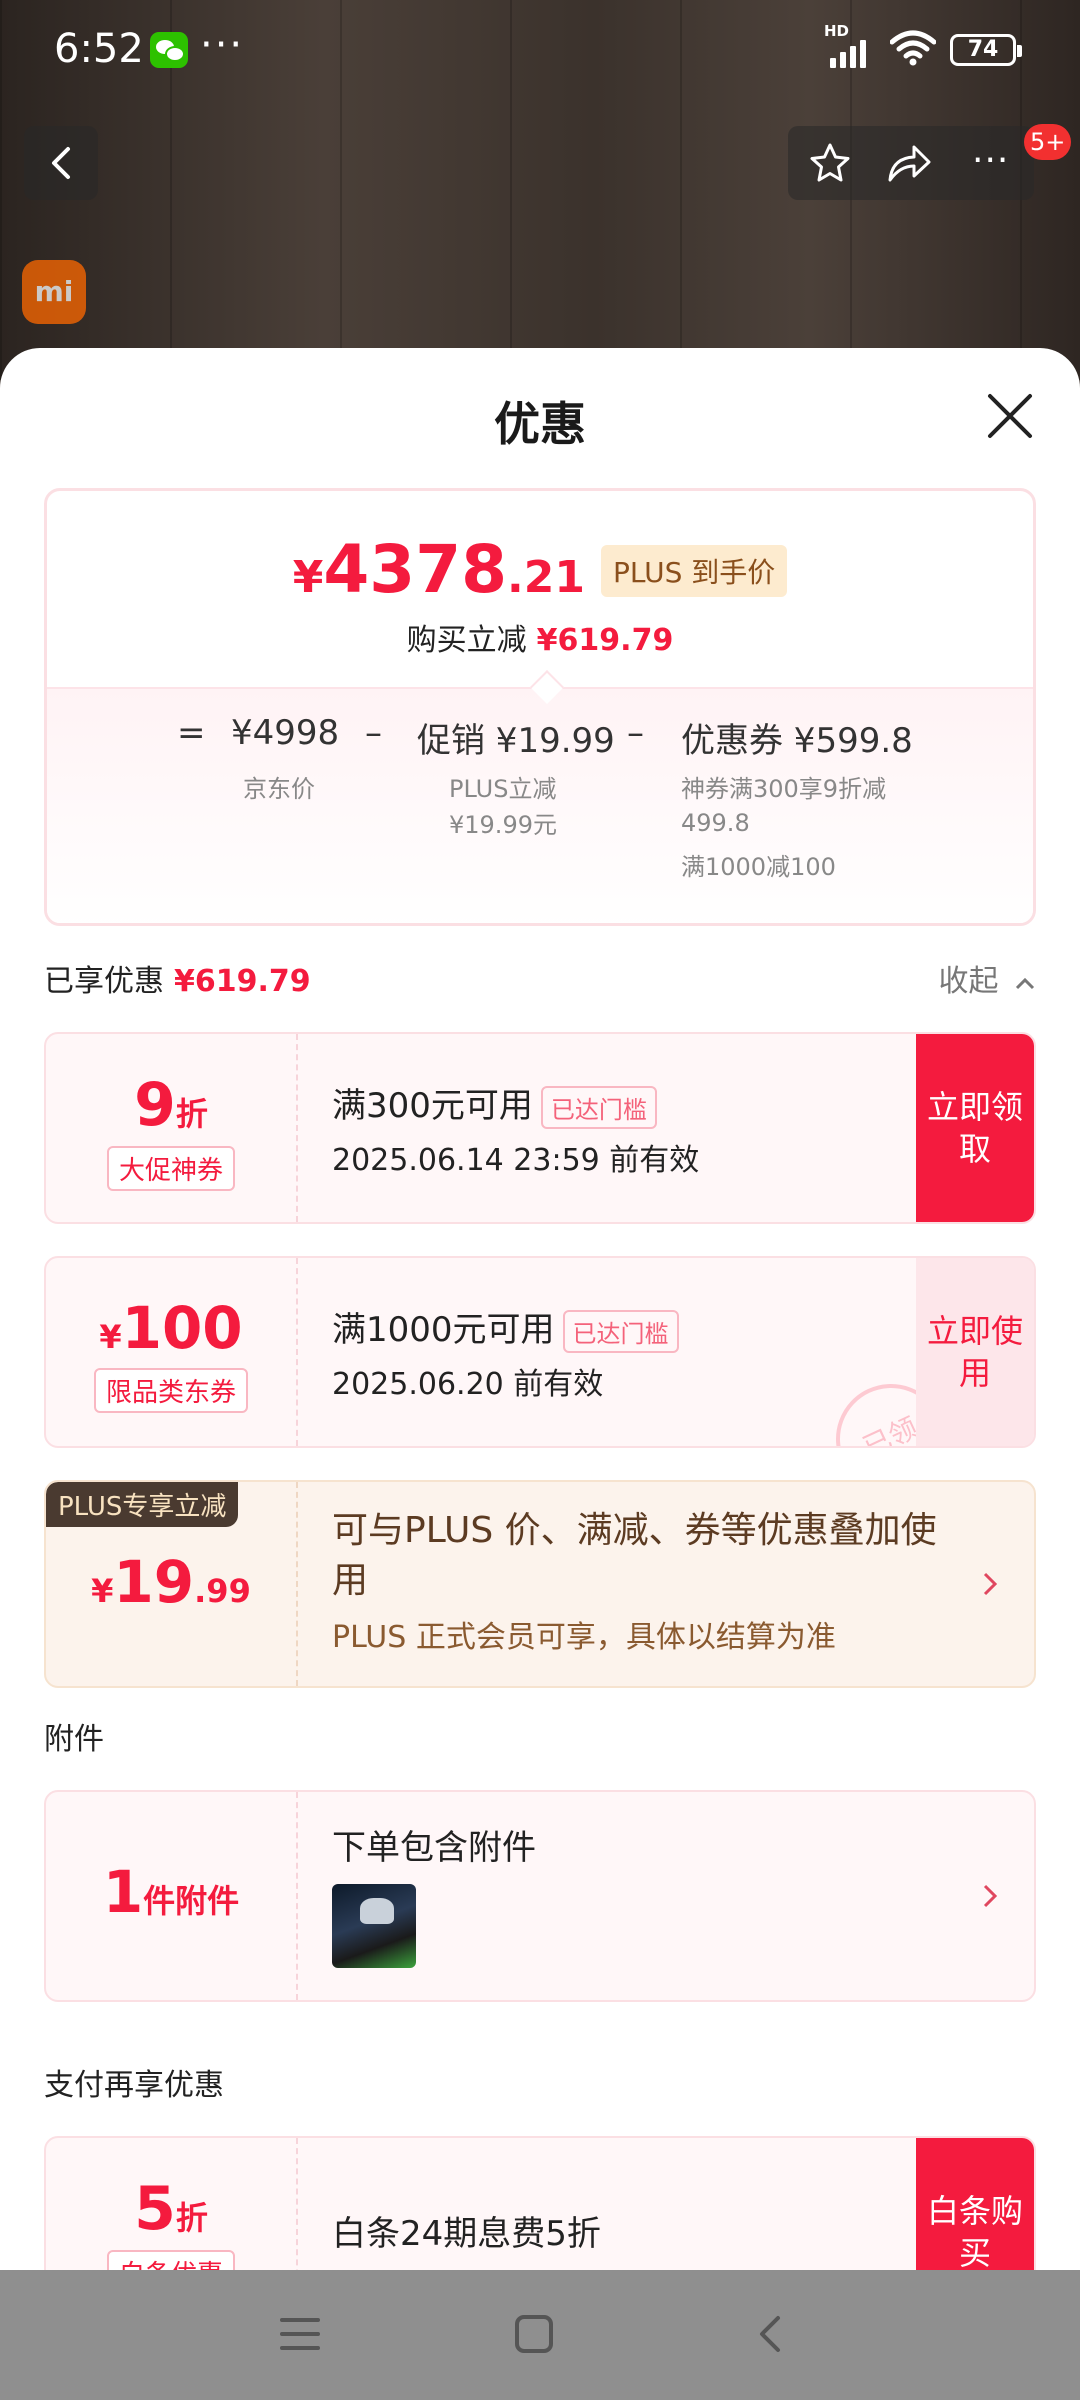 This screenshot has width=1080, height=2400. Describe the element at coordinates (191, 733) in the screenshot. I see `equals-sign: =` at that location.